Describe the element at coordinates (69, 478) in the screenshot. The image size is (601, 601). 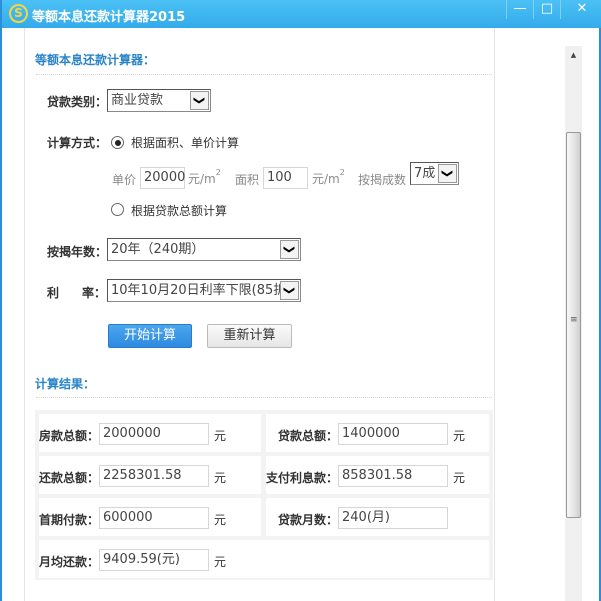
I see `repay-total-label: 还款总额：` at that location.